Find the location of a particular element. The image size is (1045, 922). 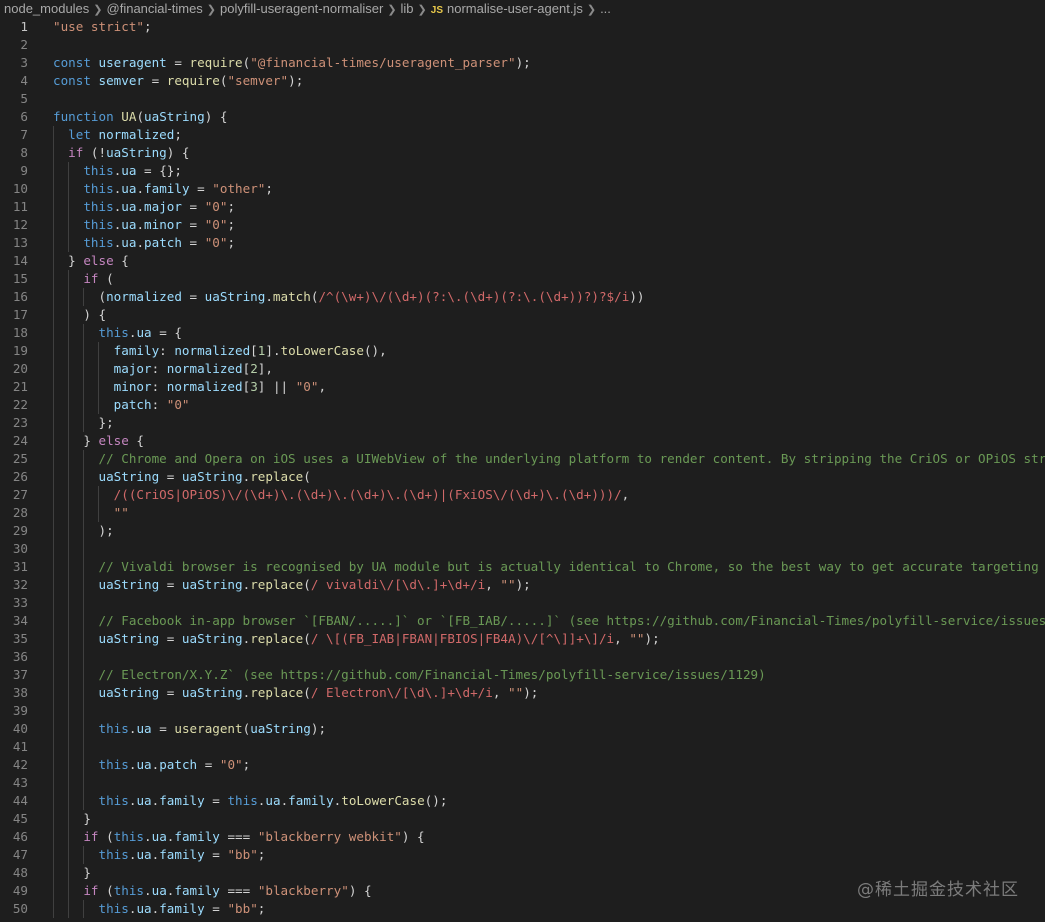

code-line: 4 const semver = require("semver"); is located at coordinates (522, 81).